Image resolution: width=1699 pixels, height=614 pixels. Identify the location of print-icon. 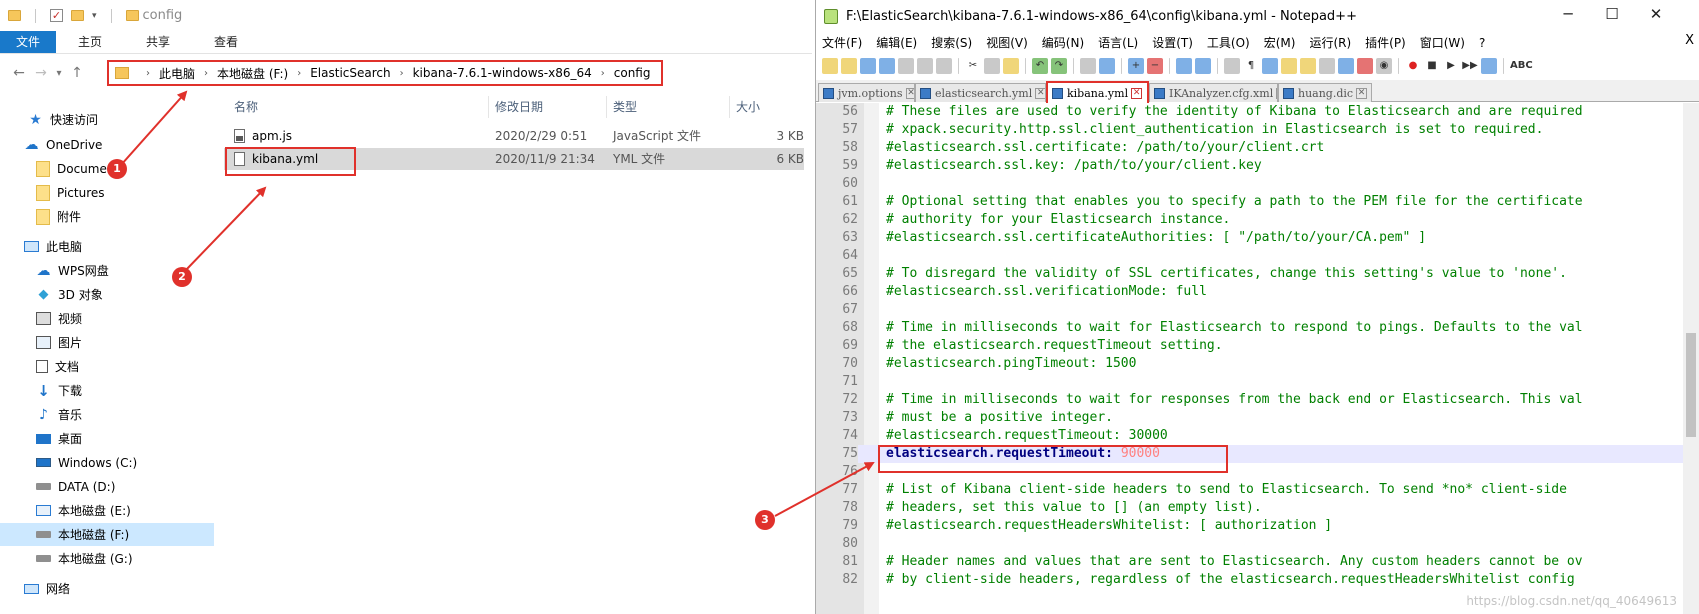
(944, 65).